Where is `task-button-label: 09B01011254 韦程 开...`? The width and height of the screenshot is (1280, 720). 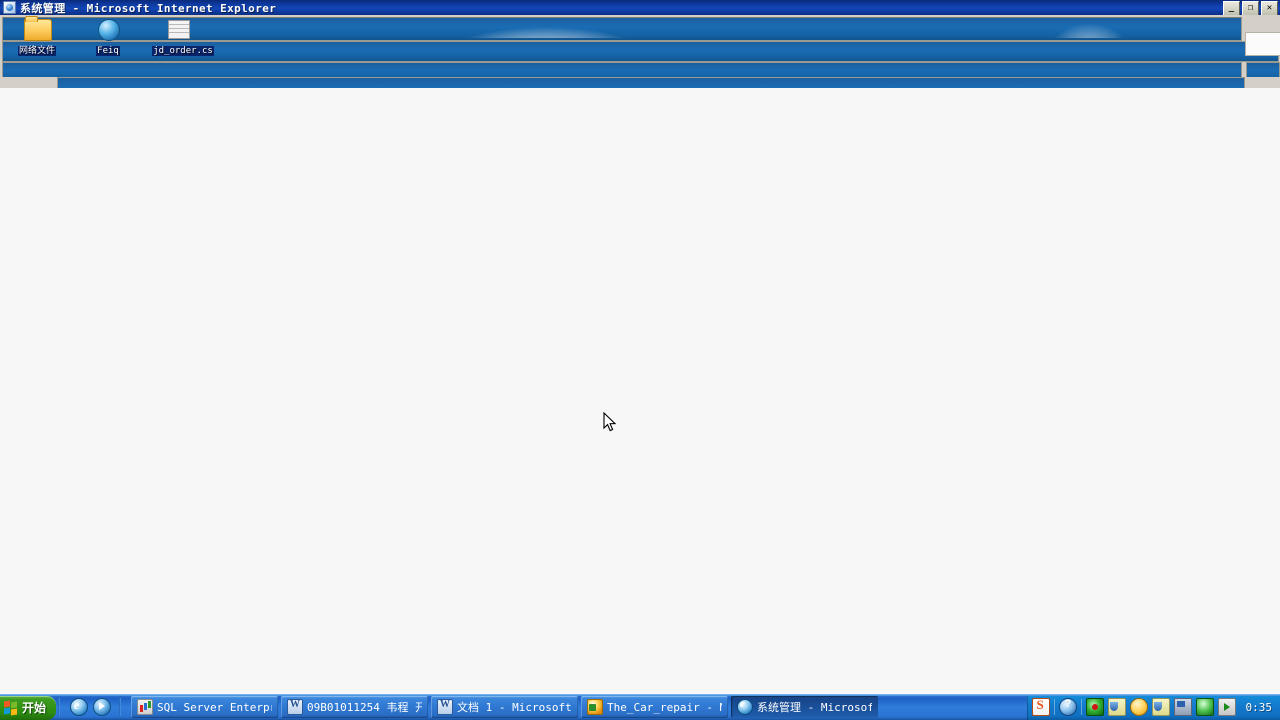 task-button-label: 09B01011254 韦程 开... is located at coordinates (365, 707).